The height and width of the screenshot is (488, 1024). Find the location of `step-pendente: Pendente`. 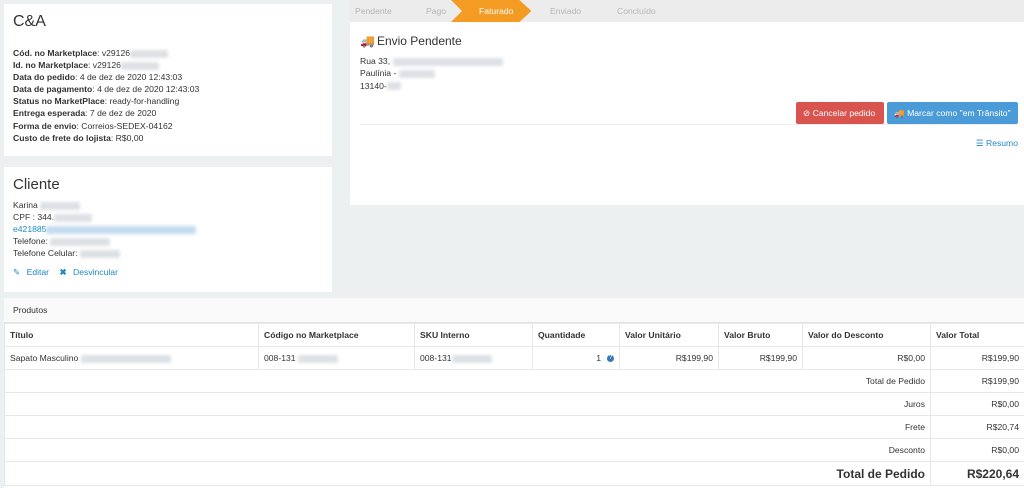

step-pendente: Pendente is located at coordinates (373, 11).